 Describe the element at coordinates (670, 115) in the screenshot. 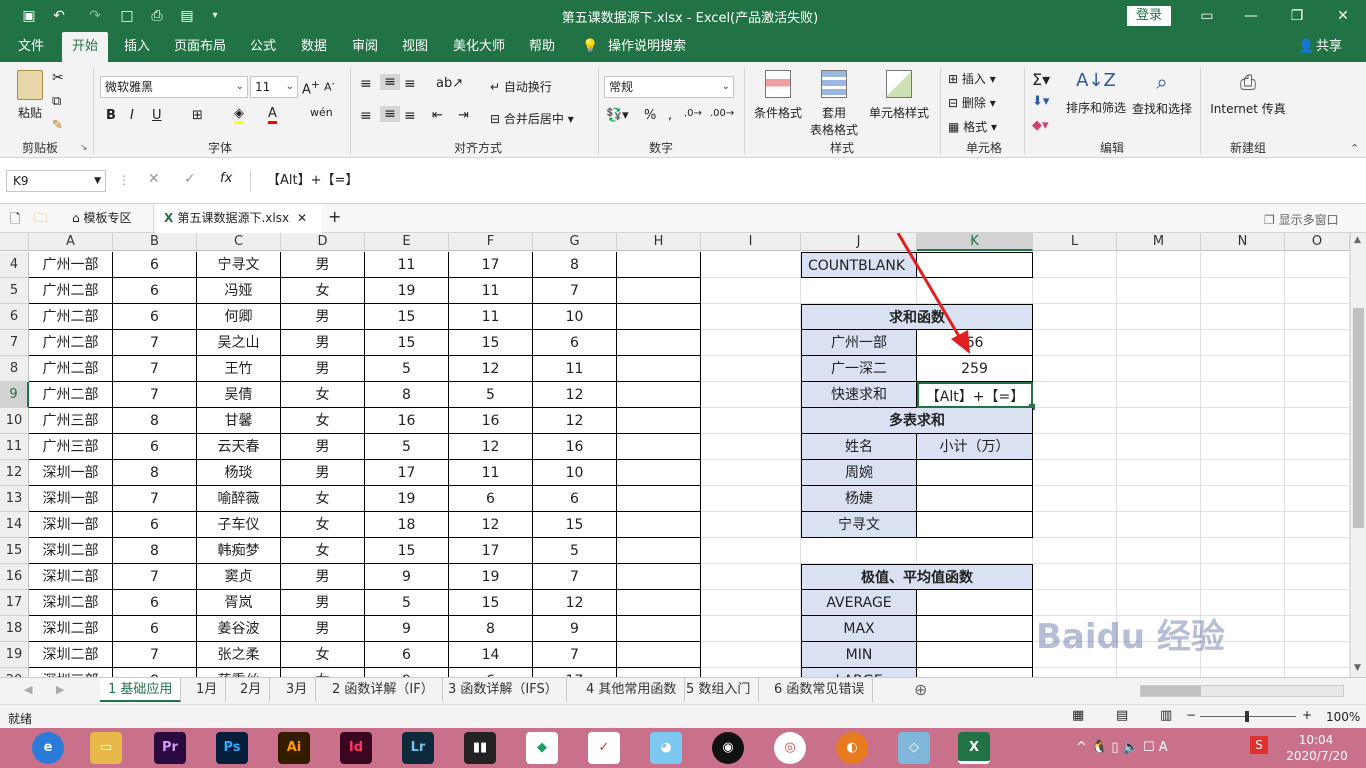

I see `comma-icon: ,` at that location.